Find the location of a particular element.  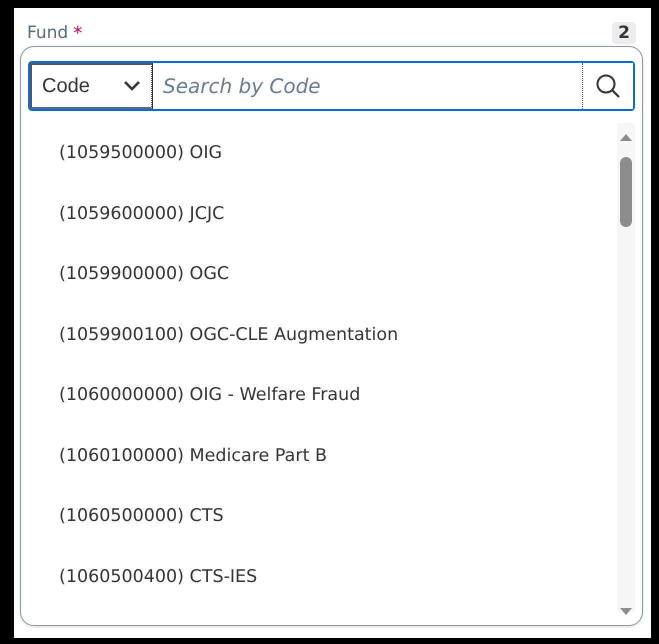

fund-option: (1060500400) CTS-IES is located at coordinates (158, 576).